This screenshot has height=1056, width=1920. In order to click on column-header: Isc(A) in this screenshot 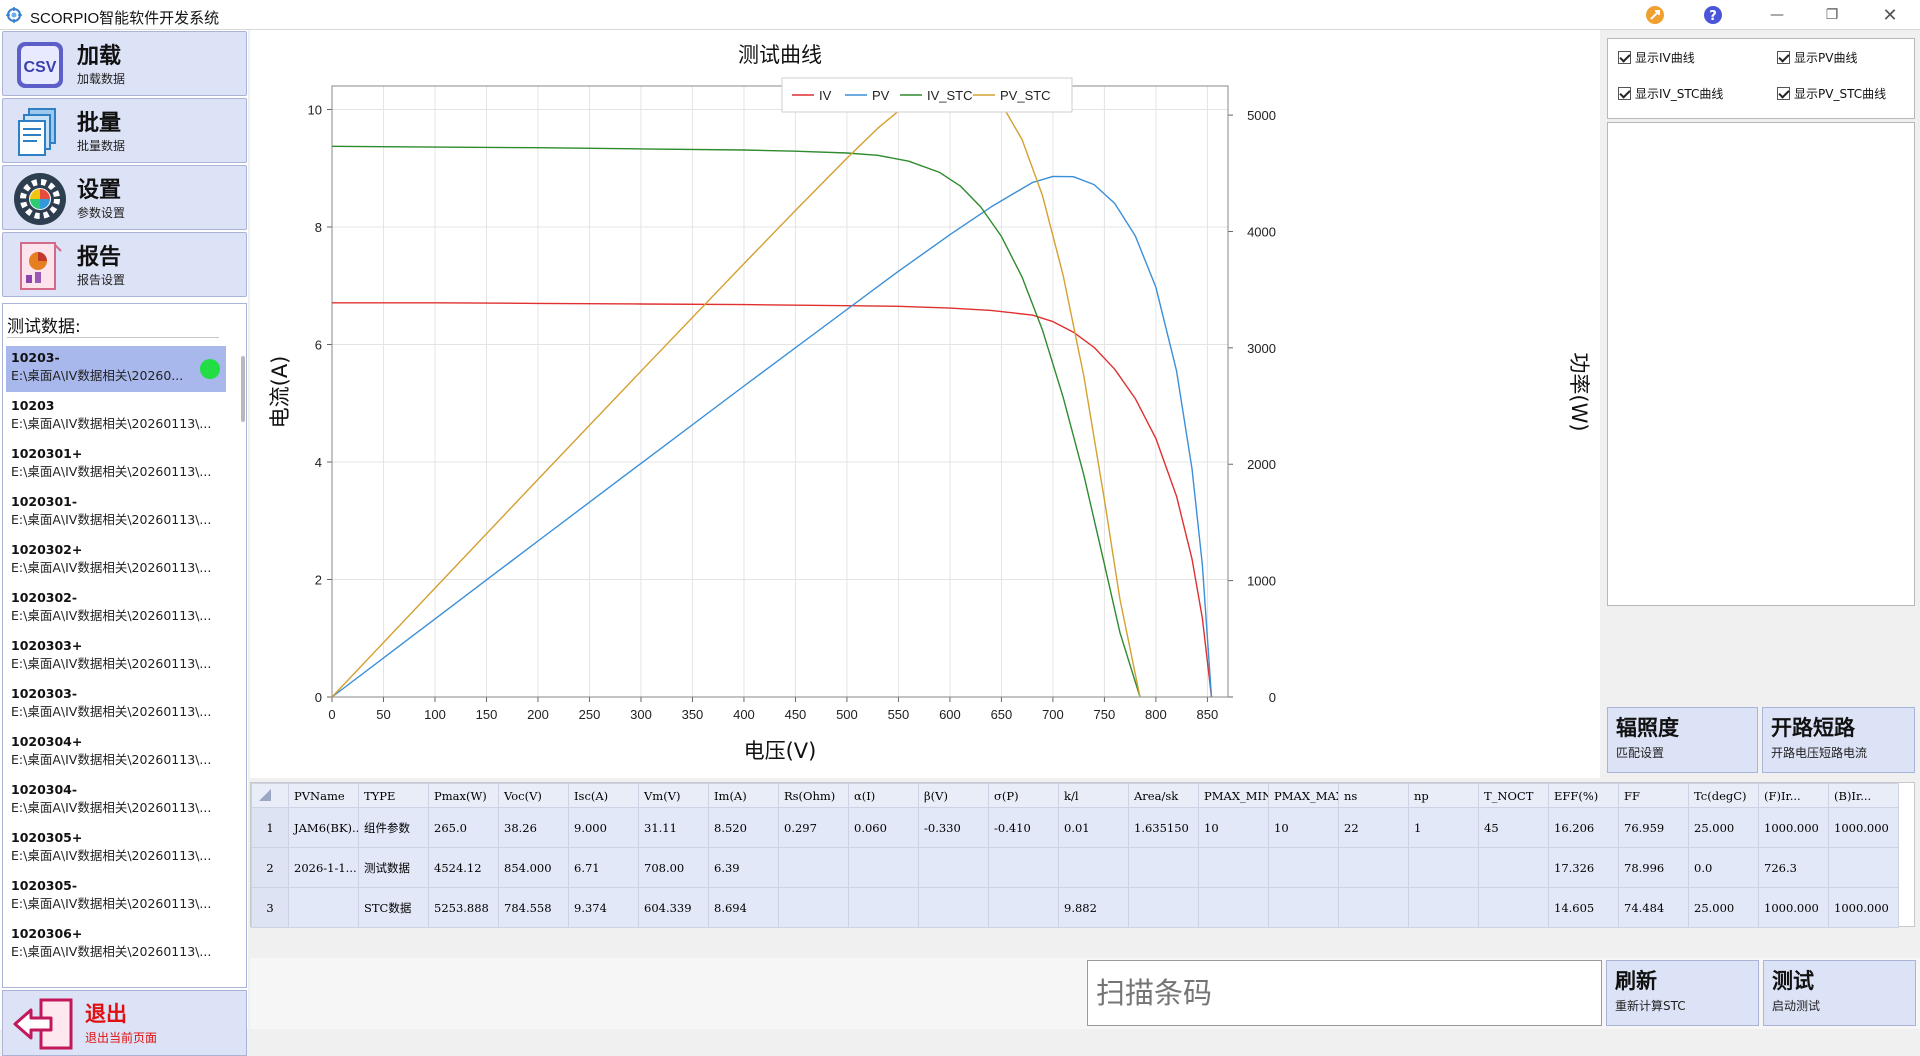, I will do `click(603, 795)`.